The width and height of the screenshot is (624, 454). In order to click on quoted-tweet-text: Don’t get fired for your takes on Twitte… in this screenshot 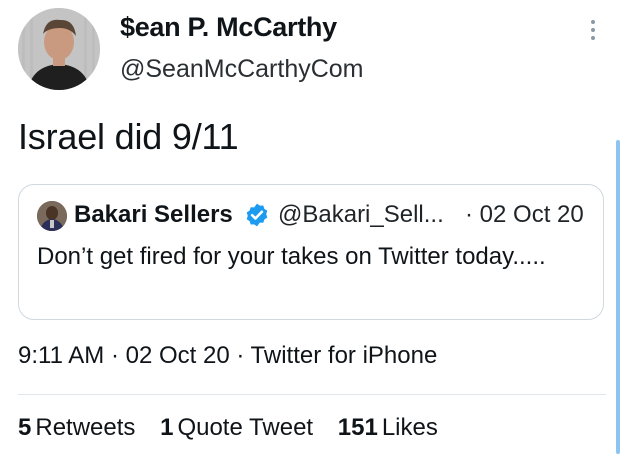, I will do `click(291, 256)`.